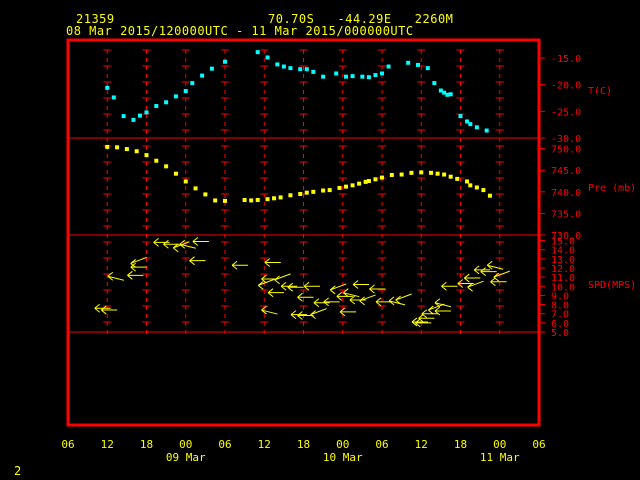 This screenshot has height=480, width=640. What do you see at coordinates (566, 150) in the screenshot?
I see `y-tick-label: 750.0` at bounding box center [566, 150].